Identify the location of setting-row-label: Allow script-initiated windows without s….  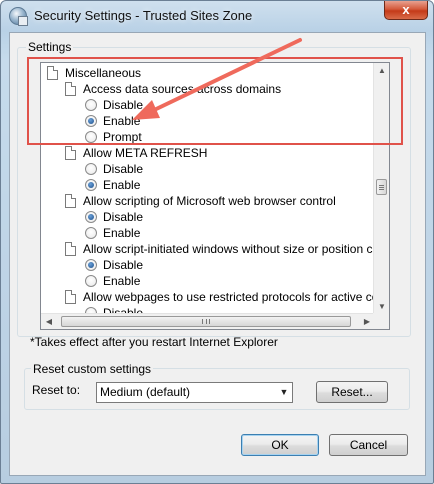
(229, 249).